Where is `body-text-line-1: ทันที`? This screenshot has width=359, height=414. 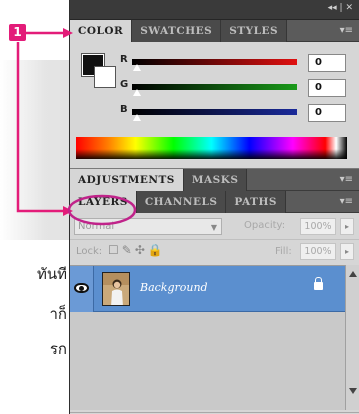 body-text-line-1: ทันที is located at coordinates (51, 274).